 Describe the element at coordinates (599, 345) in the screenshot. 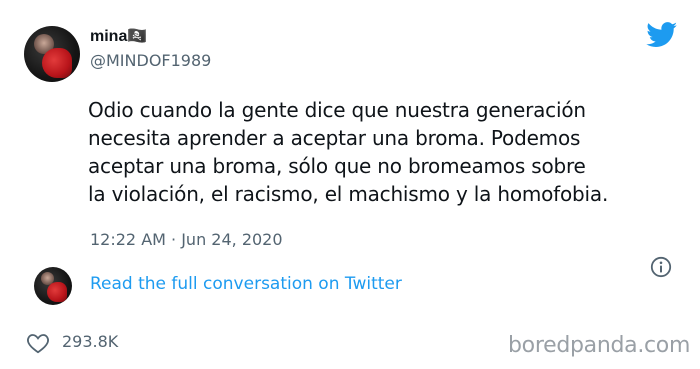

I see `boredpanda-watermark: boredpanda.com` at that location.